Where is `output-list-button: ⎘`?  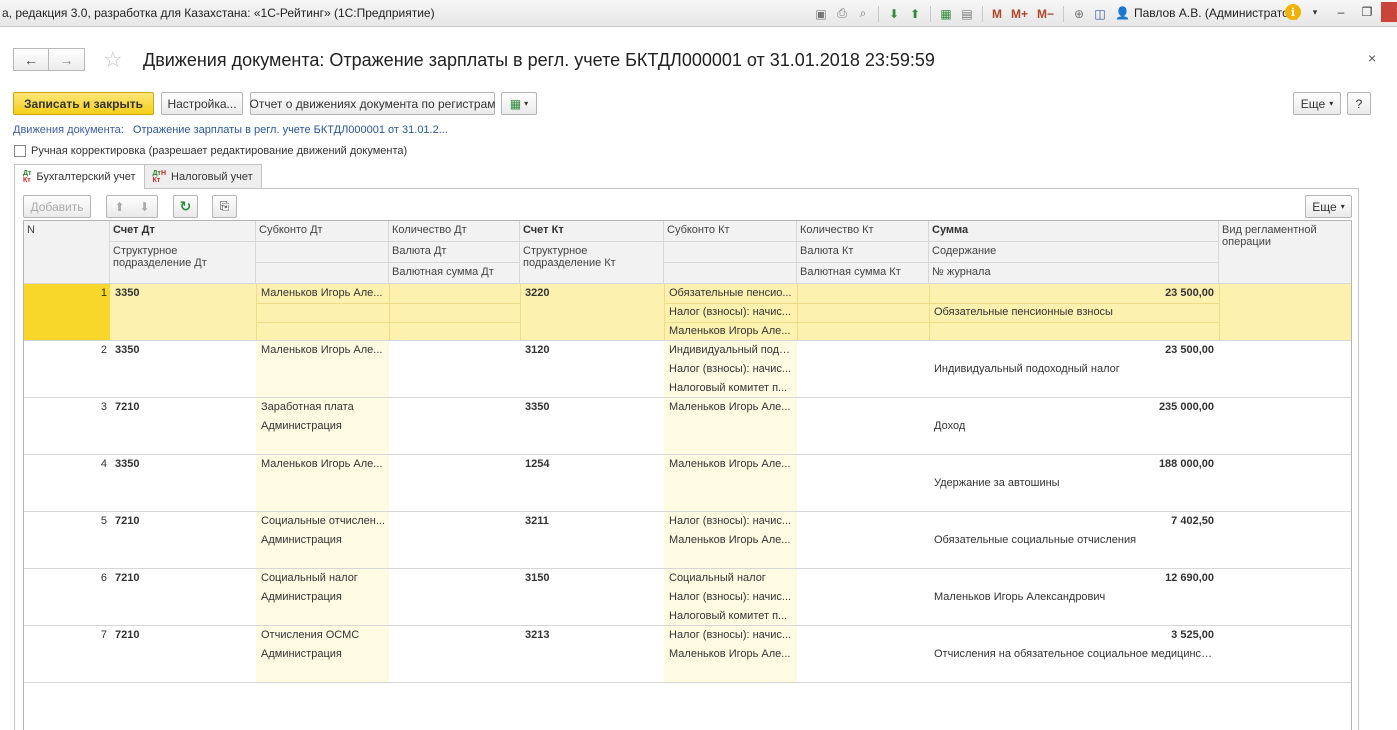 output-list-button: ⎘ is located at coordinates (224, 206).